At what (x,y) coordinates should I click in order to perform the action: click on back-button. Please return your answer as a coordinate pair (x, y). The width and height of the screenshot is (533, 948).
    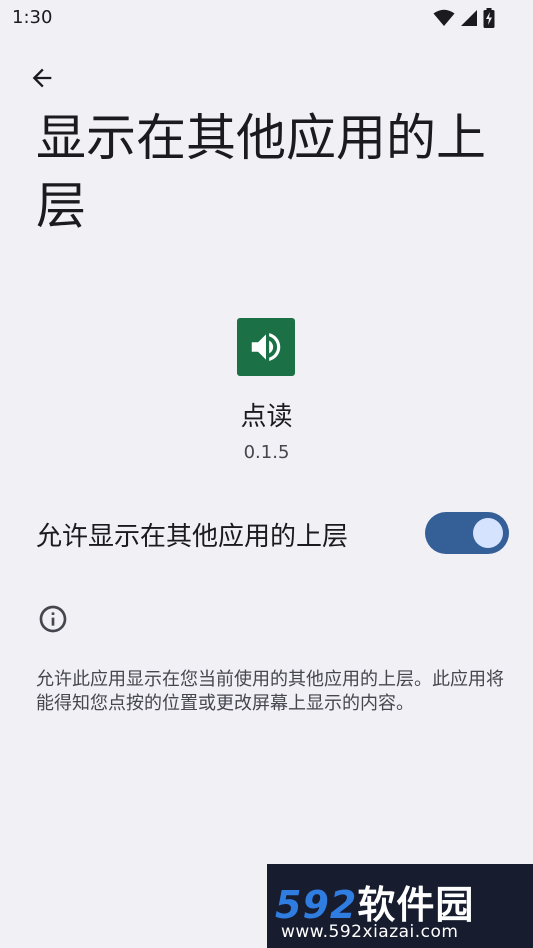
    Looking at the image, I should click on (42, 78).